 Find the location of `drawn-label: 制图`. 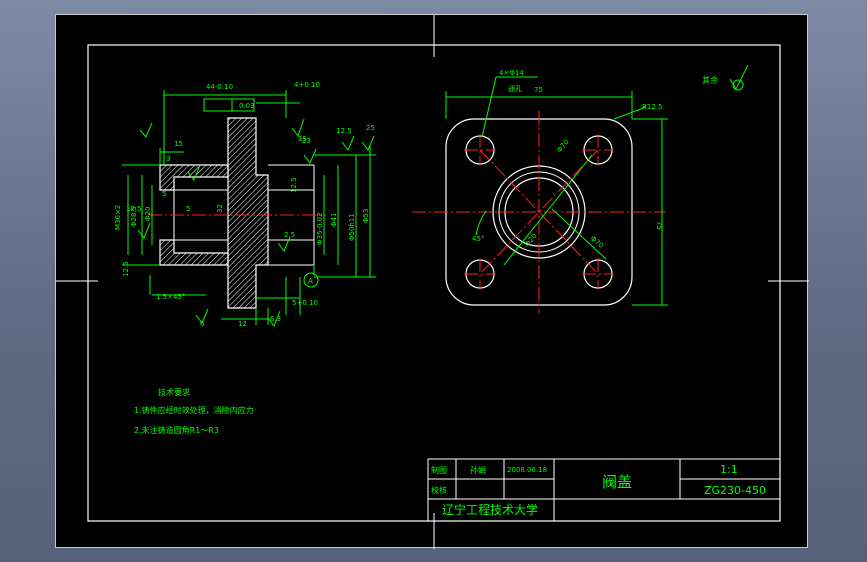

drawn-label: 制图 is located at coordinates (439, 470).